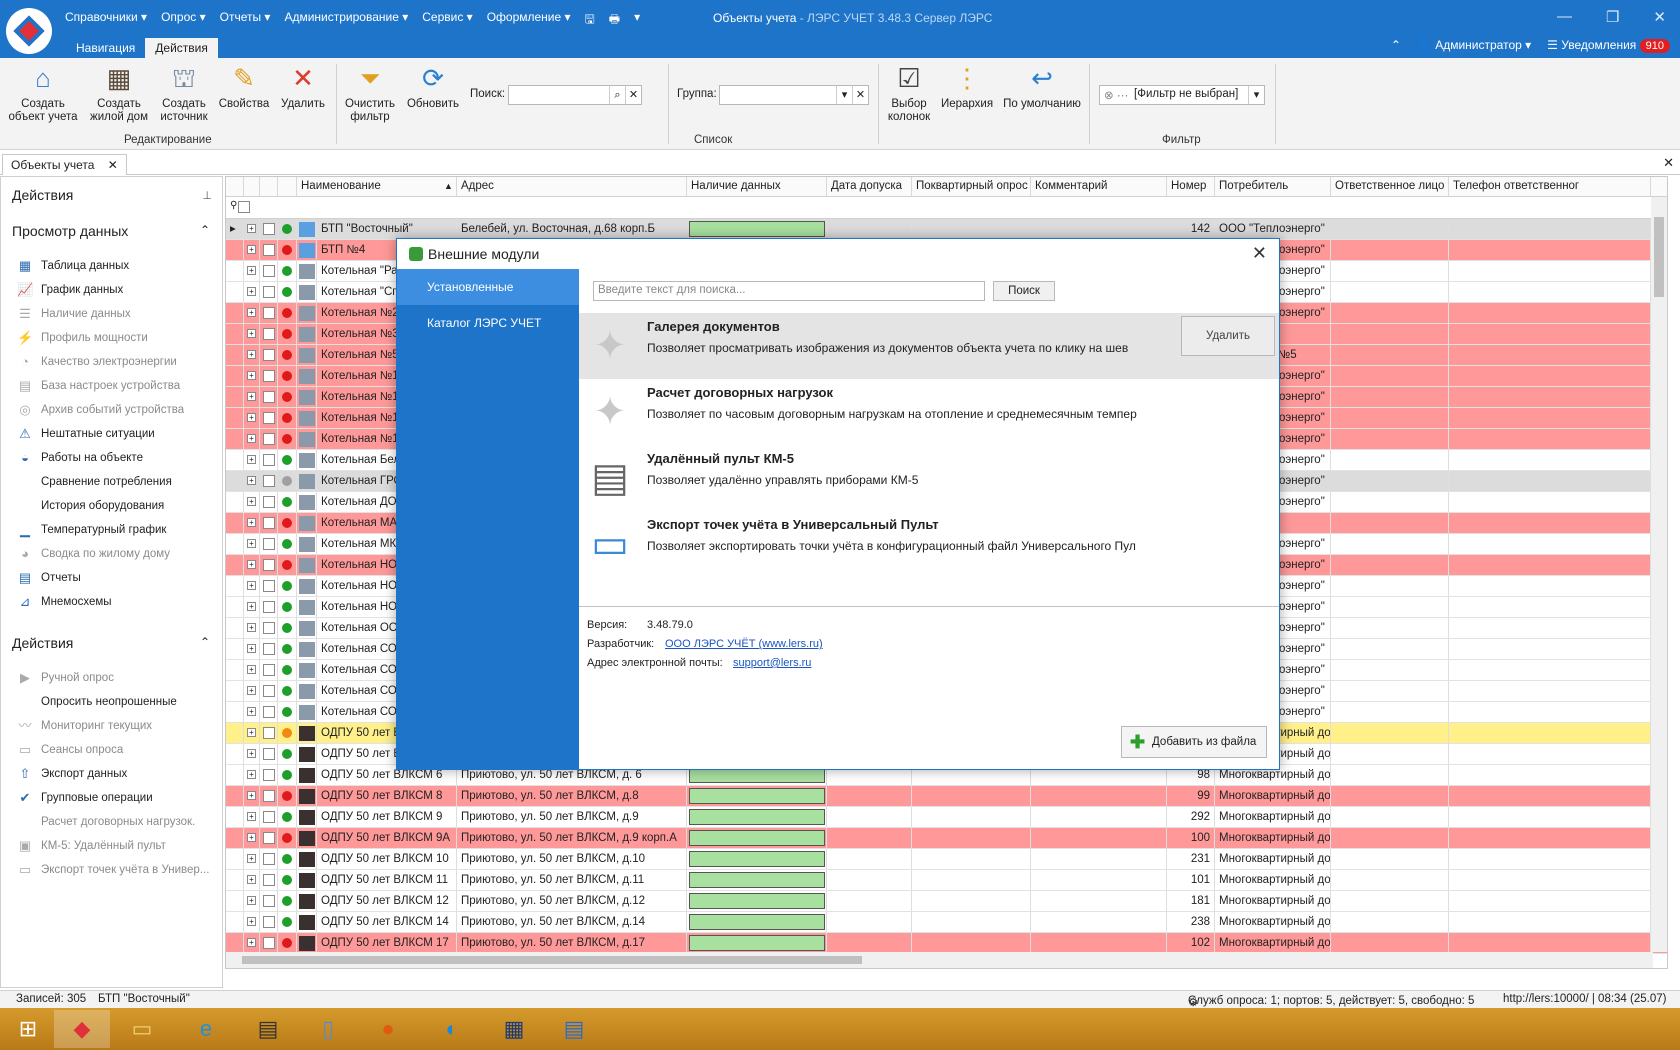  What do you see at coordinates (433, 86) in the screenshot?
I see `refresh-button: ⟳ Обновить` at bounding box center [433, 86].